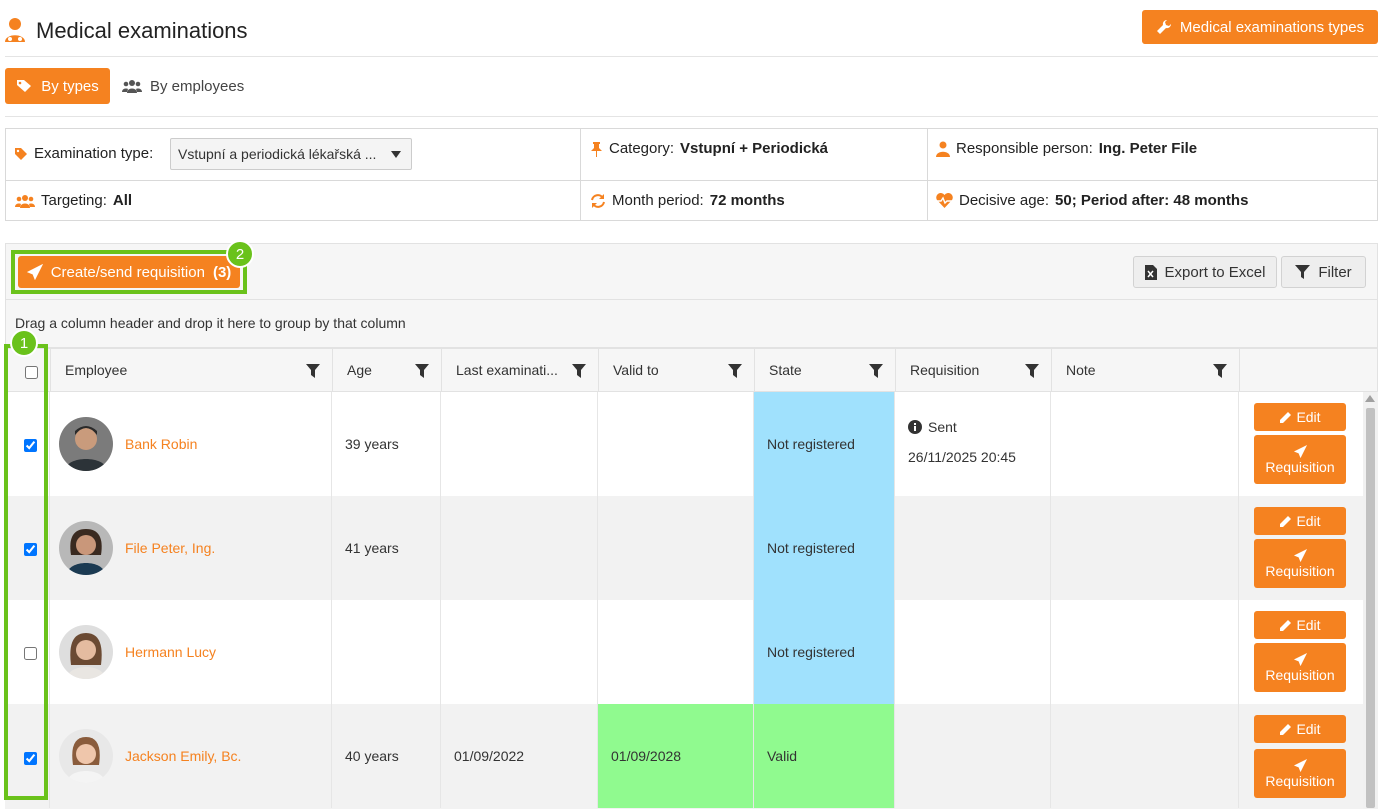  What do you see at coordinates (1081, 370) in the screenshot?
I see `column-title: Note` at bounding box center [1081, 370].